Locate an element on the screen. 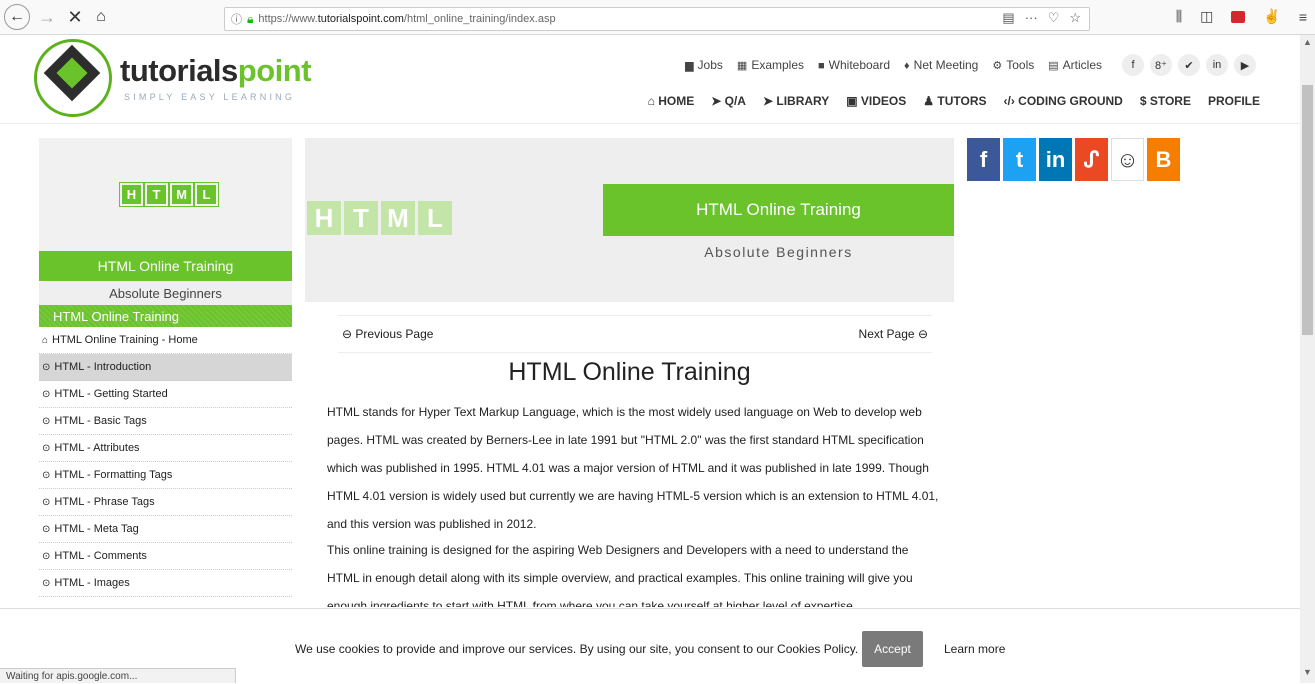 The width and height of the screenshot is (1315, 684). scroll-down-icon: ▼ is located at coordinates (1307, 674).